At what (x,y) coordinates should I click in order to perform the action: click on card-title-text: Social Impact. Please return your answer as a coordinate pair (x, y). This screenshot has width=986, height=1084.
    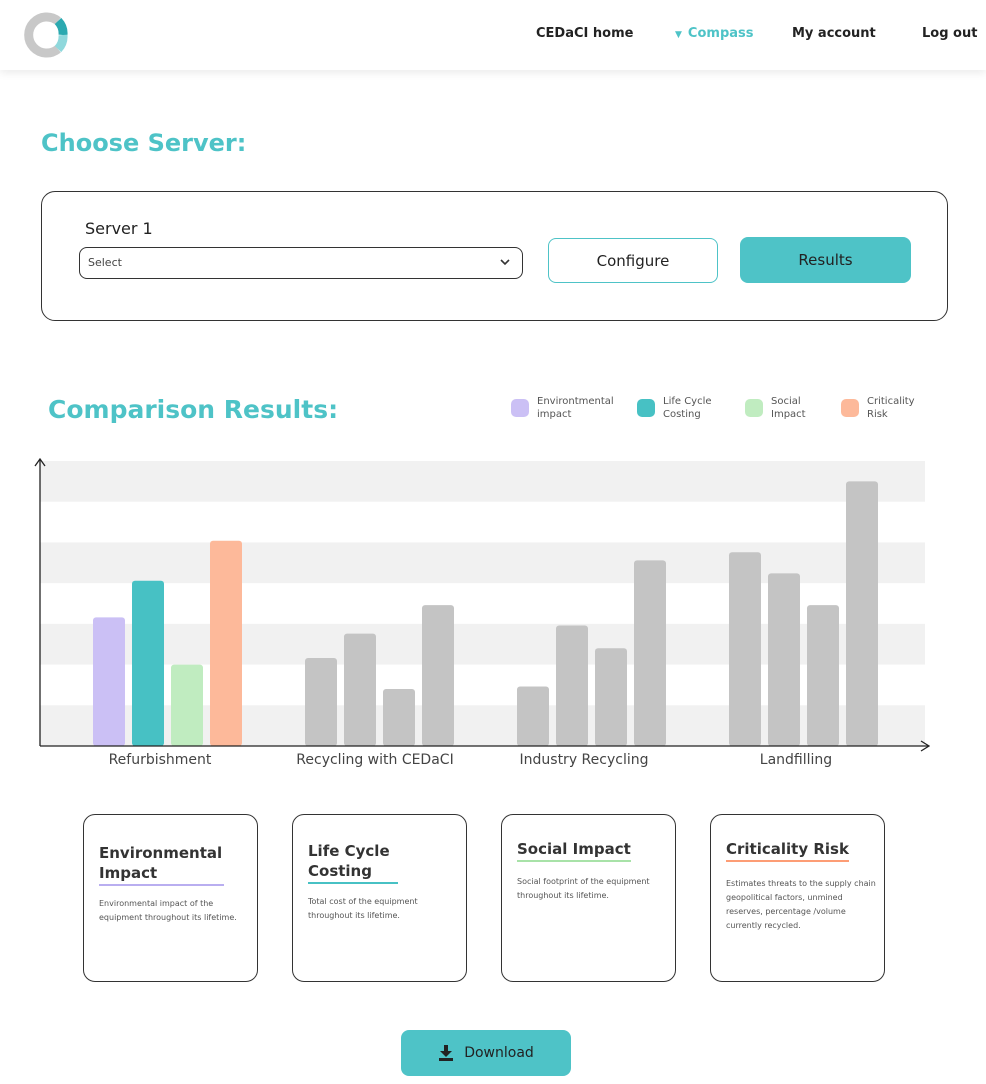
    Looking at the image, I should click on (574, 850).